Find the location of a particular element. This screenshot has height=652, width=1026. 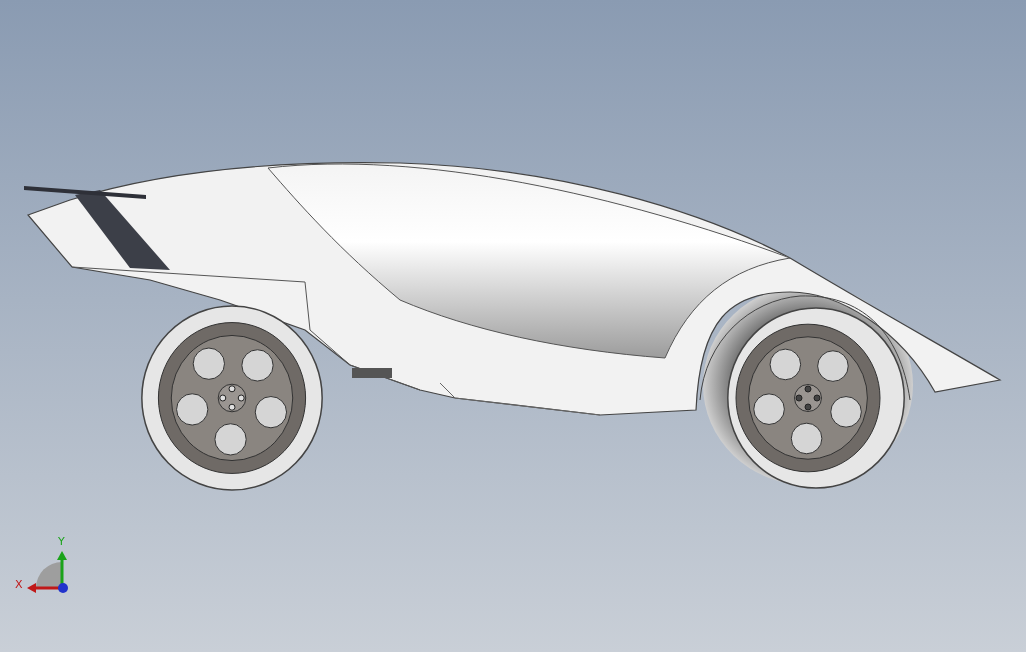

y-axis-label: Y is located at coordinates (61, 541).